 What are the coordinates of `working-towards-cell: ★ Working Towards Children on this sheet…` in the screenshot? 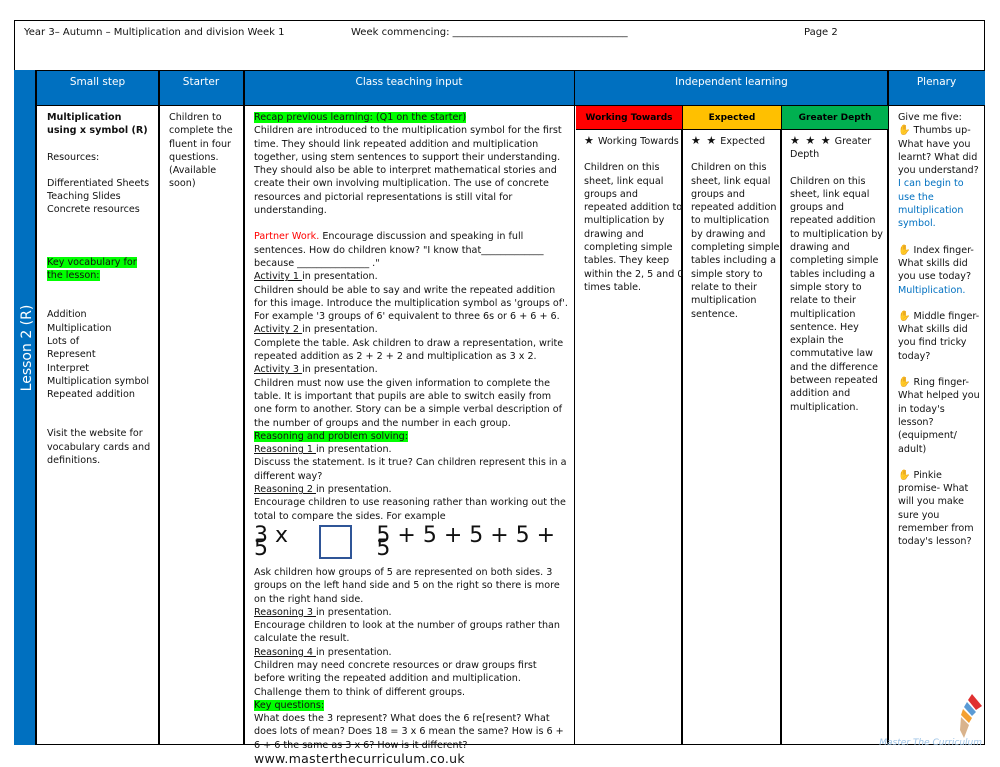 It's located at (630, 214).